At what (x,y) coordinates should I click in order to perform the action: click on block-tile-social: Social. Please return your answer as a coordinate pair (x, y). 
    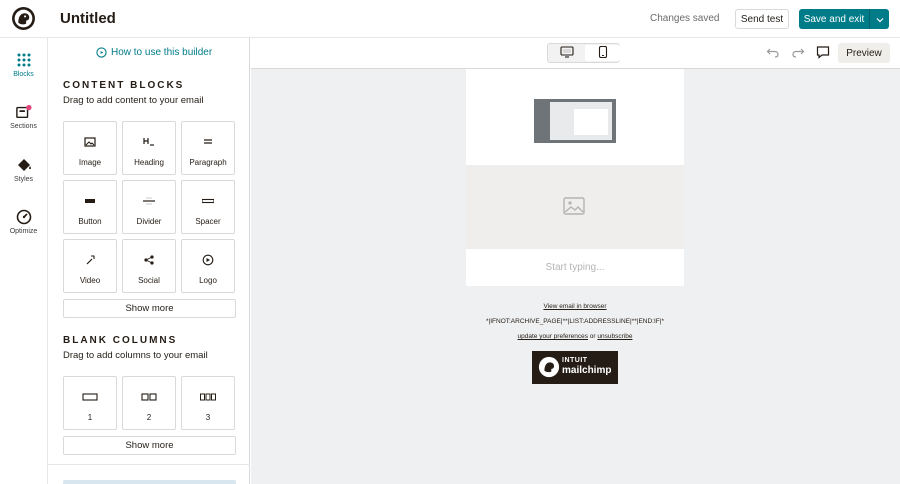
    Looking at the image, I should click on (149, 266).